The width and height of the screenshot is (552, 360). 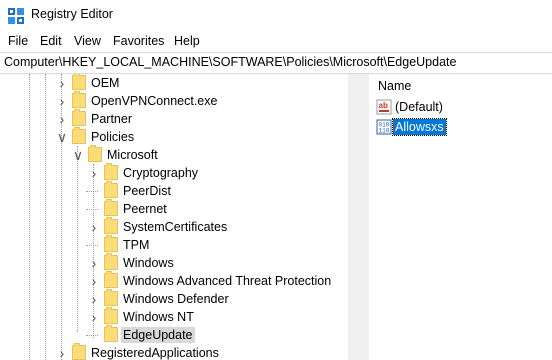 I want to click on tree-node: ∨ Microsoft, so click(x=210, y=154).